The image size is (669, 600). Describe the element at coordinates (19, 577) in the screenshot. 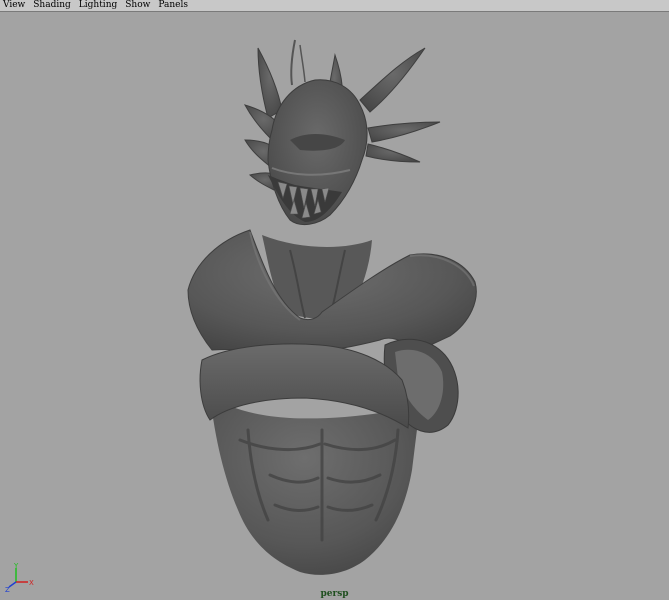

I see `axis-orientation-indicator: Y X Z` at that location.